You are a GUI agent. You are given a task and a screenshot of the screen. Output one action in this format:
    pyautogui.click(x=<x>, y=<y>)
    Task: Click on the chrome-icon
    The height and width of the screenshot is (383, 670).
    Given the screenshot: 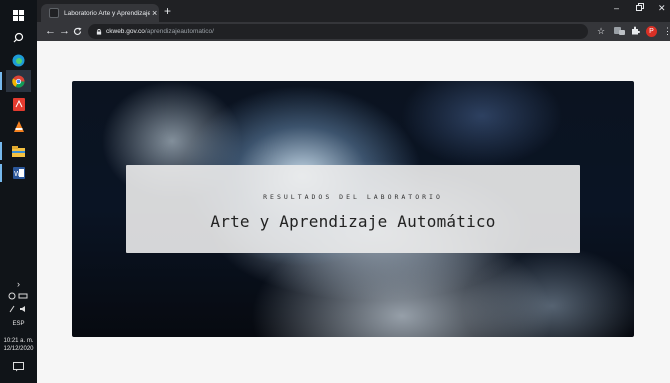 What is the action you would take?
    pyautogui.click(x=18, y=81)
    